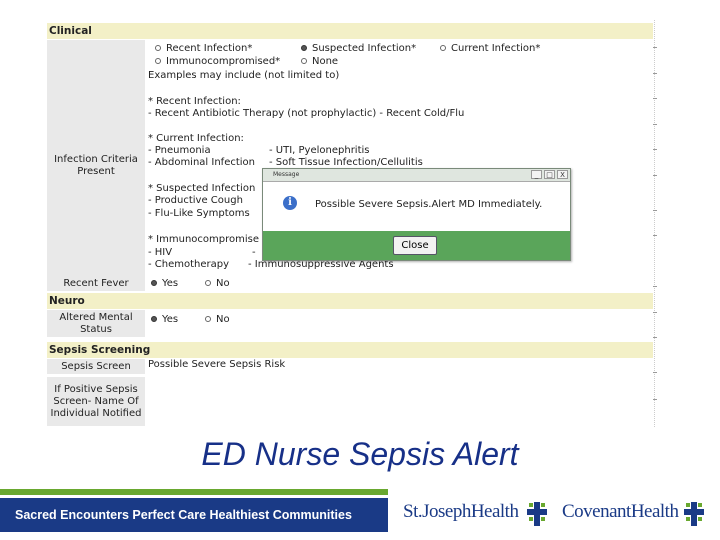 The image size is (720, 540). Describe the element at coordinates (620, 511) in the screenshot. I see `covenant-health-logo: CovenantHealth` at that location.